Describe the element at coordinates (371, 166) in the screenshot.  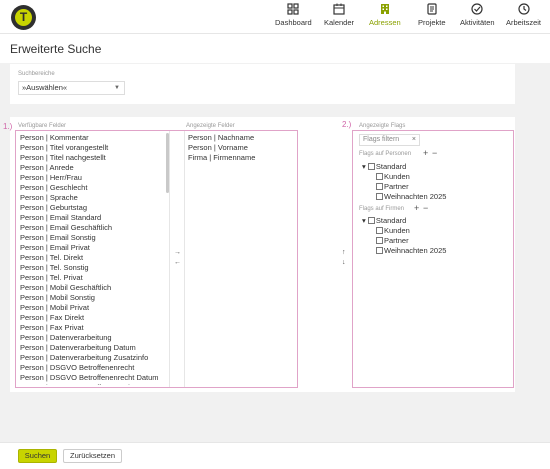
I see `checkbox-standard-persons` at that location.